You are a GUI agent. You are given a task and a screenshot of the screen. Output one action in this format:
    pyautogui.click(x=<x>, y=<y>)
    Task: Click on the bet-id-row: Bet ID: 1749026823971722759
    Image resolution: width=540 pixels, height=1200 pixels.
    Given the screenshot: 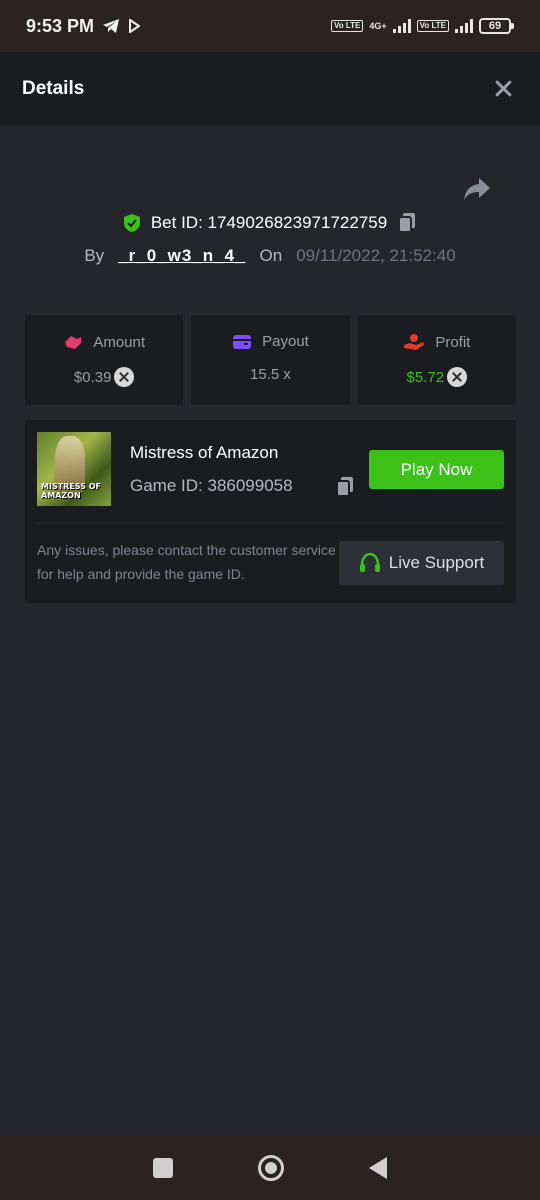 What is the action you would take?
    pyautogui.click(x=270, y=223)
    